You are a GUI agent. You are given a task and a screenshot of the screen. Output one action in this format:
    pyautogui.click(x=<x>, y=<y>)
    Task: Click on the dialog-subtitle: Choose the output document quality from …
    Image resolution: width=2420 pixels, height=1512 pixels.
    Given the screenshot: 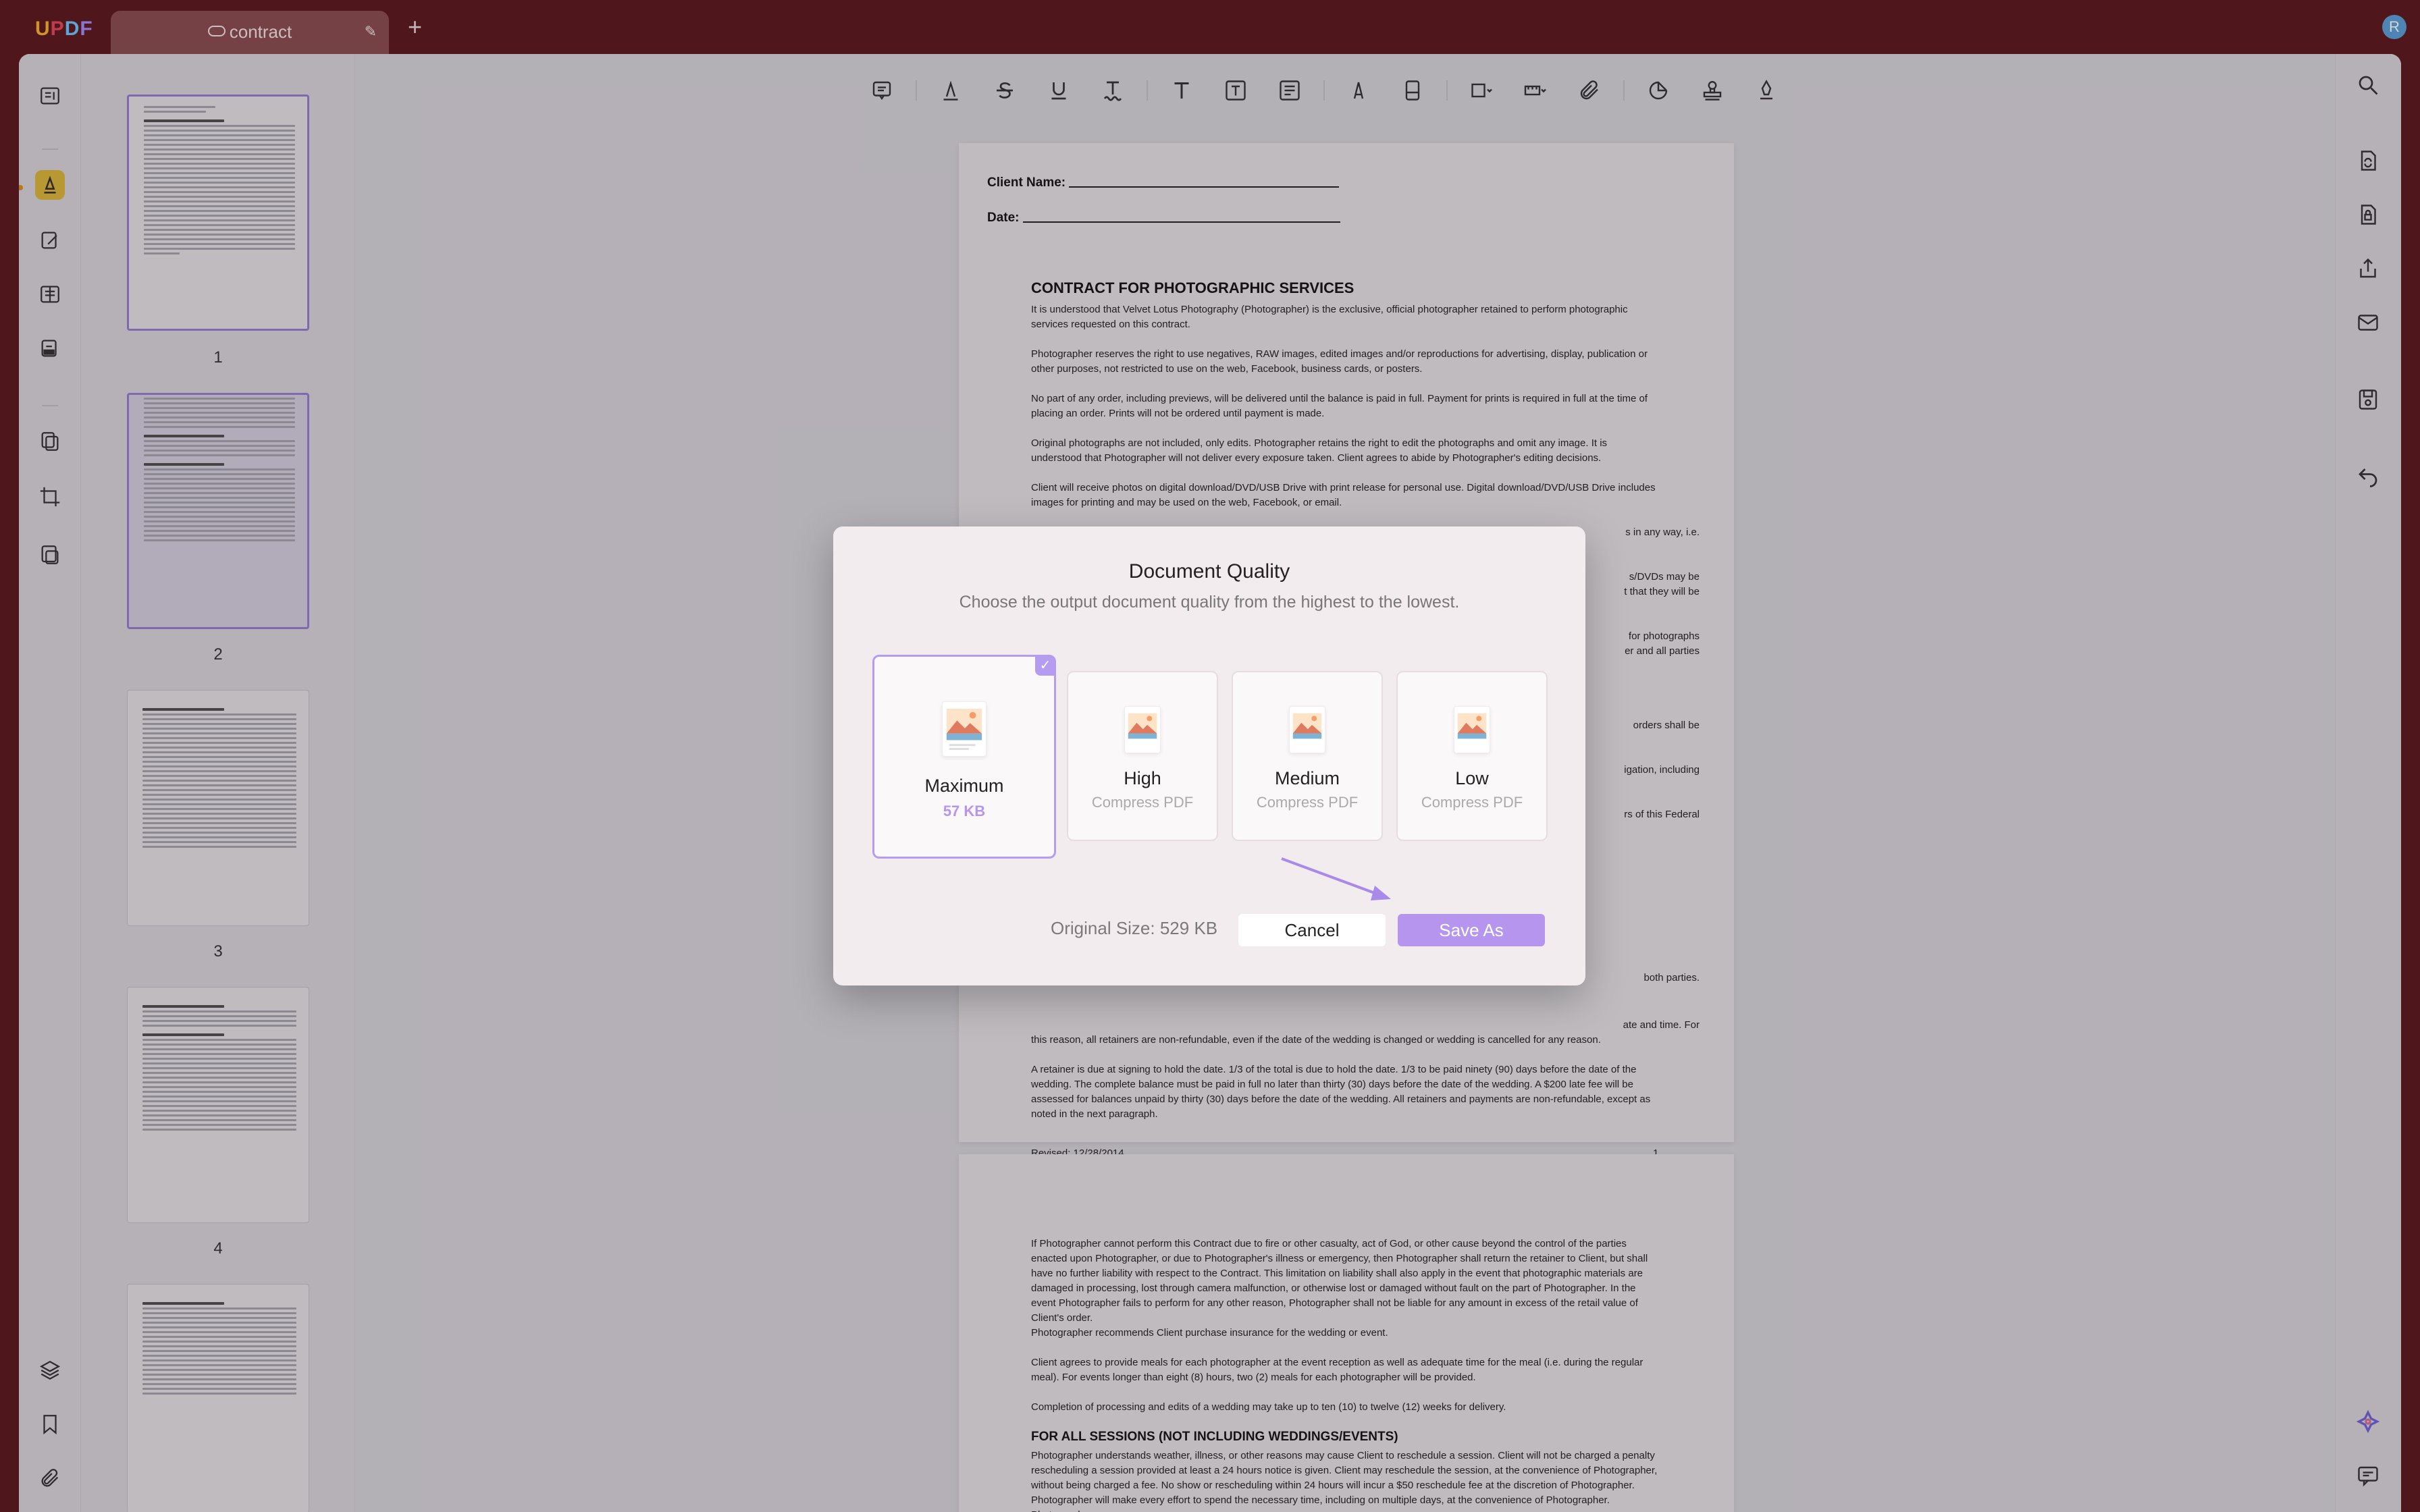 What is the action you would take?
    pyautogui.click(x=1209, y=602)
    